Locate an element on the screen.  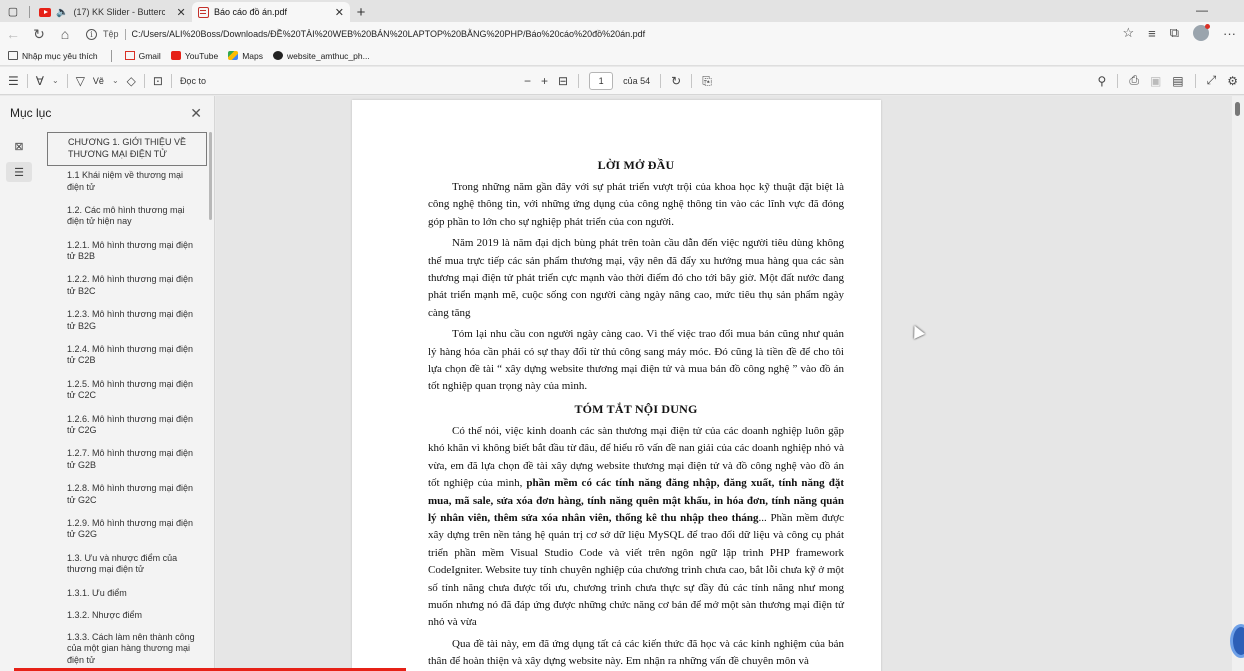
toc-item: 1.2.1. Mô hình thương mại điện tử B2B is located at coordinates (127, 255).